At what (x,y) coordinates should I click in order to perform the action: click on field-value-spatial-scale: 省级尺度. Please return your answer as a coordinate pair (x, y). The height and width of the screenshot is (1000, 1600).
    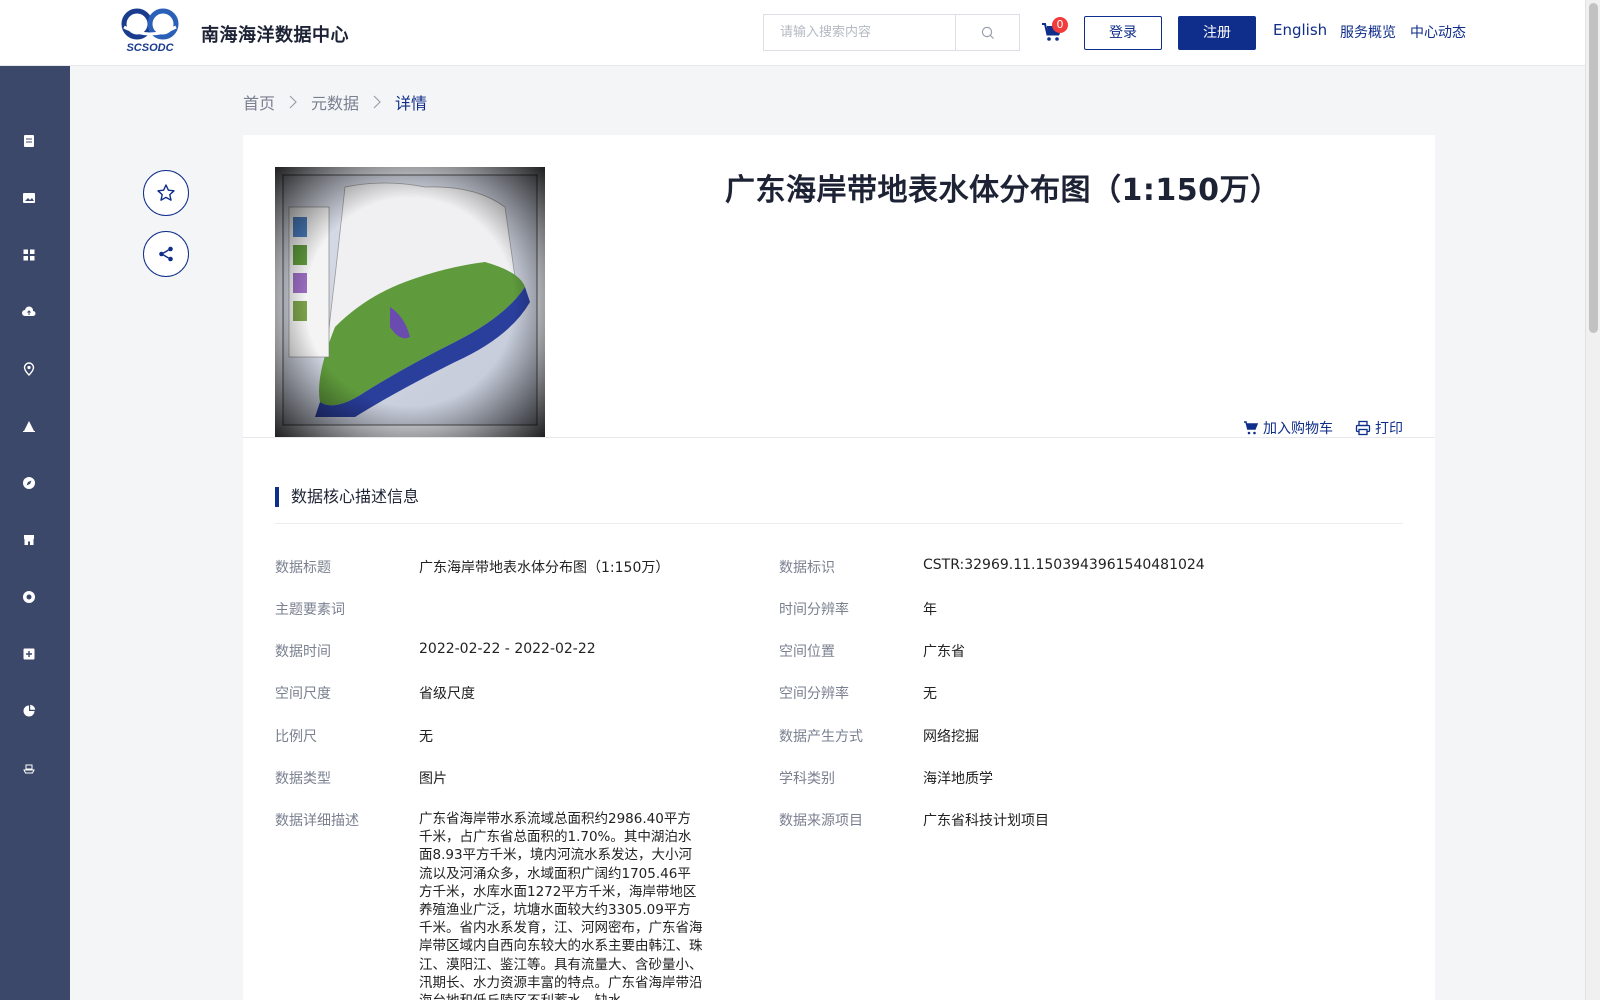
    Looking at the image, I should click on (447, 694).